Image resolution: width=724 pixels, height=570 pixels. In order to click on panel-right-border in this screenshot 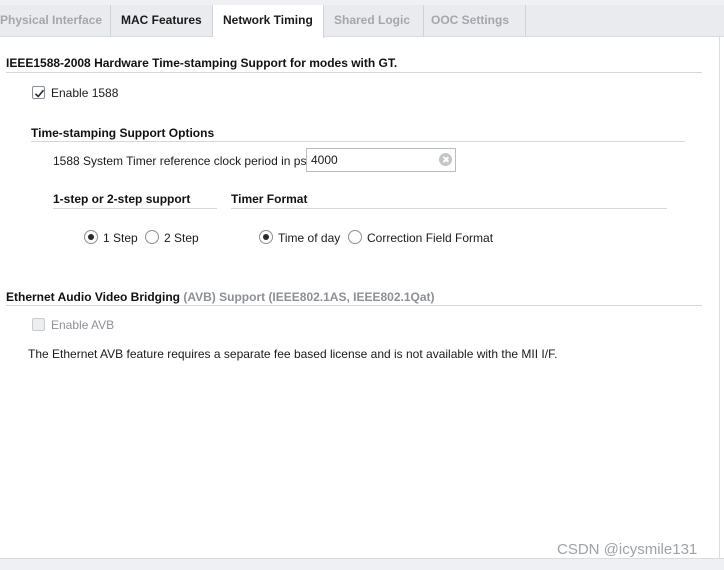, I will do `click(719, 297)`.